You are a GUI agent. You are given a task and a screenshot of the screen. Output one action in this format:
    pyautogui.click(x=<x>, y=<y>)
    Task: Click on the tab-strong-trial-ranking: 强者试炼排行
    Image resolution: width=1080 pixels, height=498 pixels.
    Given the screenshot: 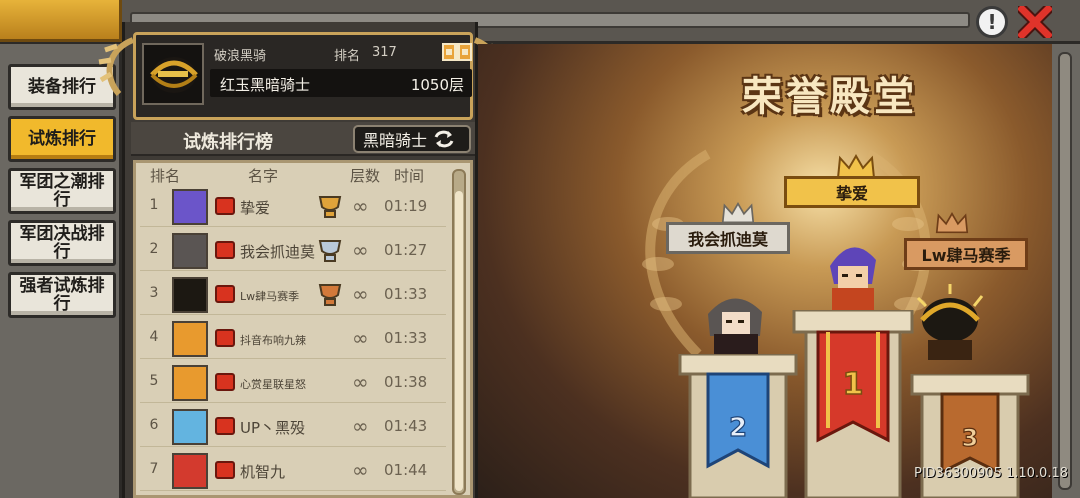 What is the action you would take?
    pyautogui.click(x=62, y=295)
    